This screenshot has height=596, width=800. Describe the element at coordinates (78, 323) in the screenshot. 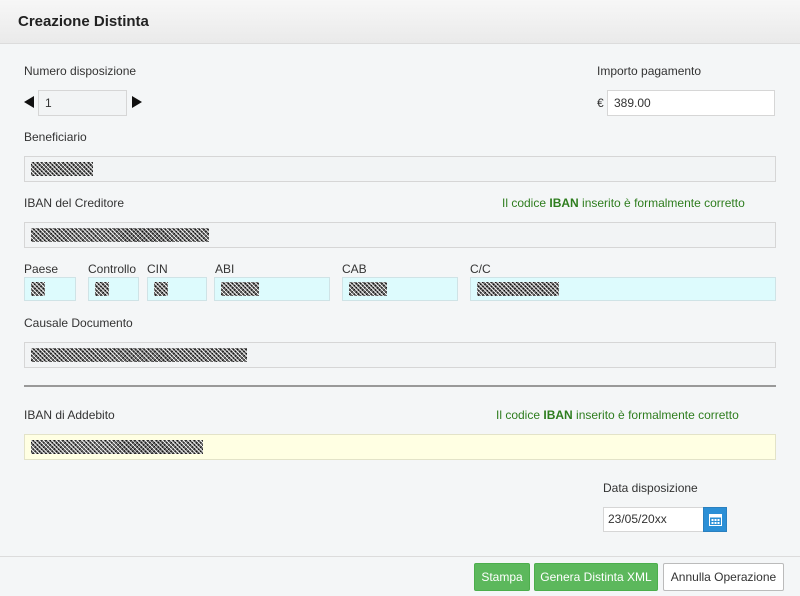

I see `causale-label: Causale Documento` at that location.